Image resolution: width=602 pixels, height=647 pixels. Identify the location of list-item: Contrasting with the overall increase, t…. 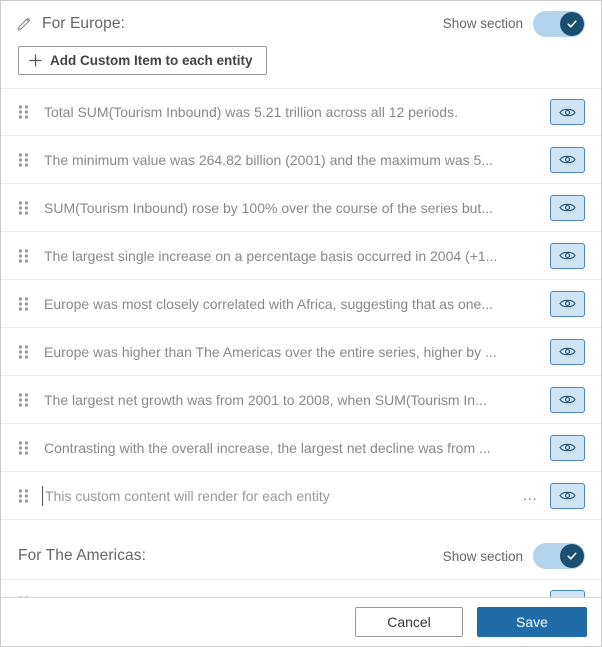
(301, 448).